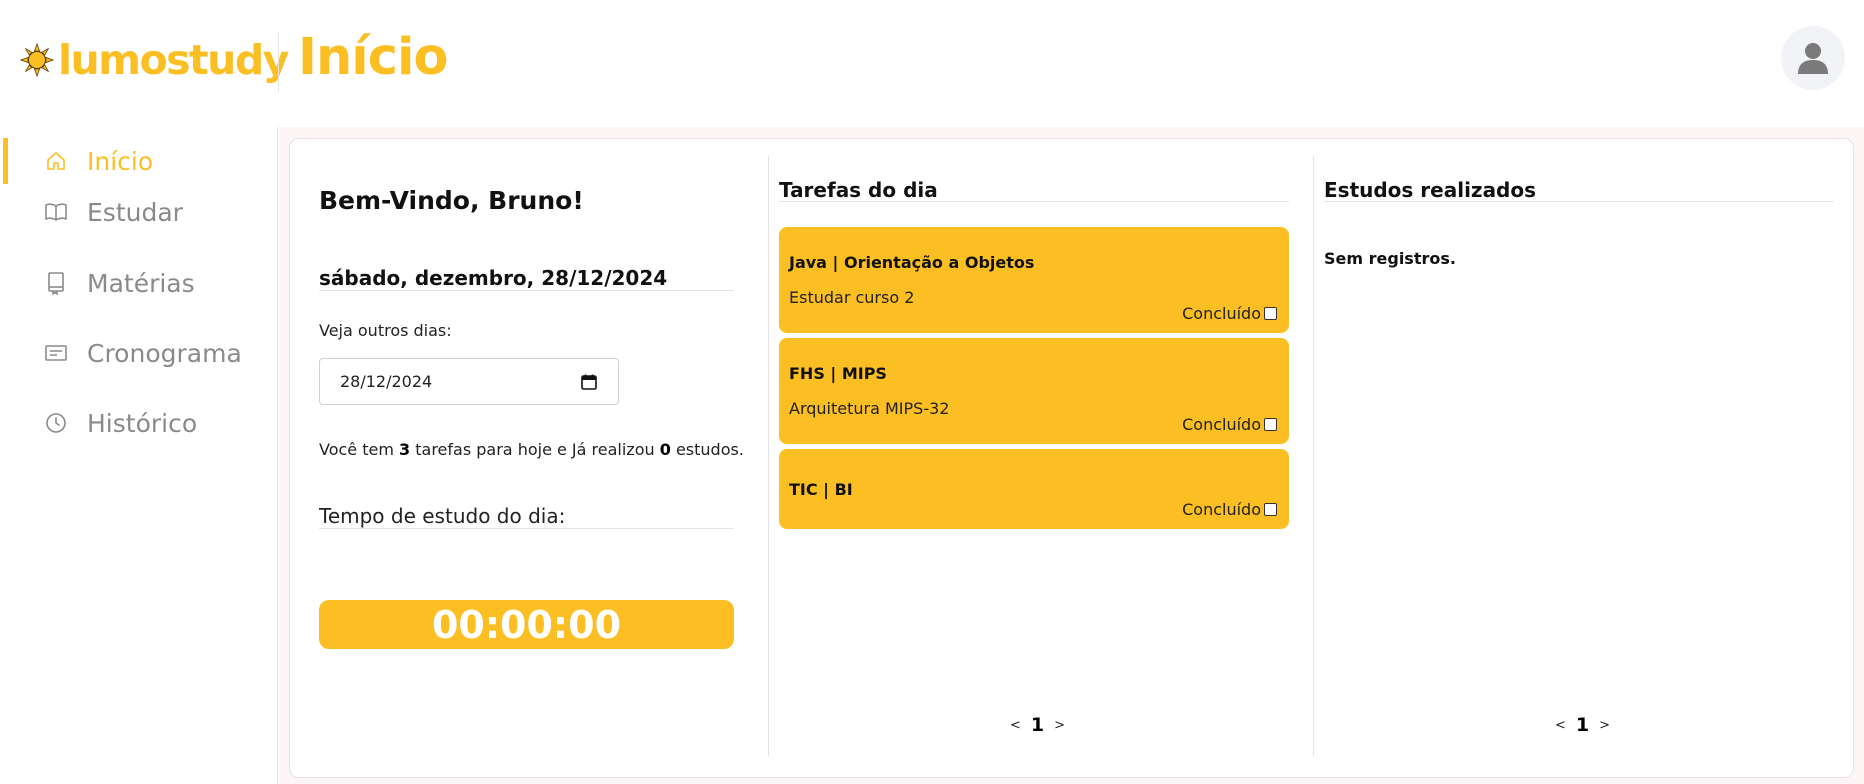 This screenshot has width=1864, height=784. I want to click on book-open-icon, so click(56, 212).